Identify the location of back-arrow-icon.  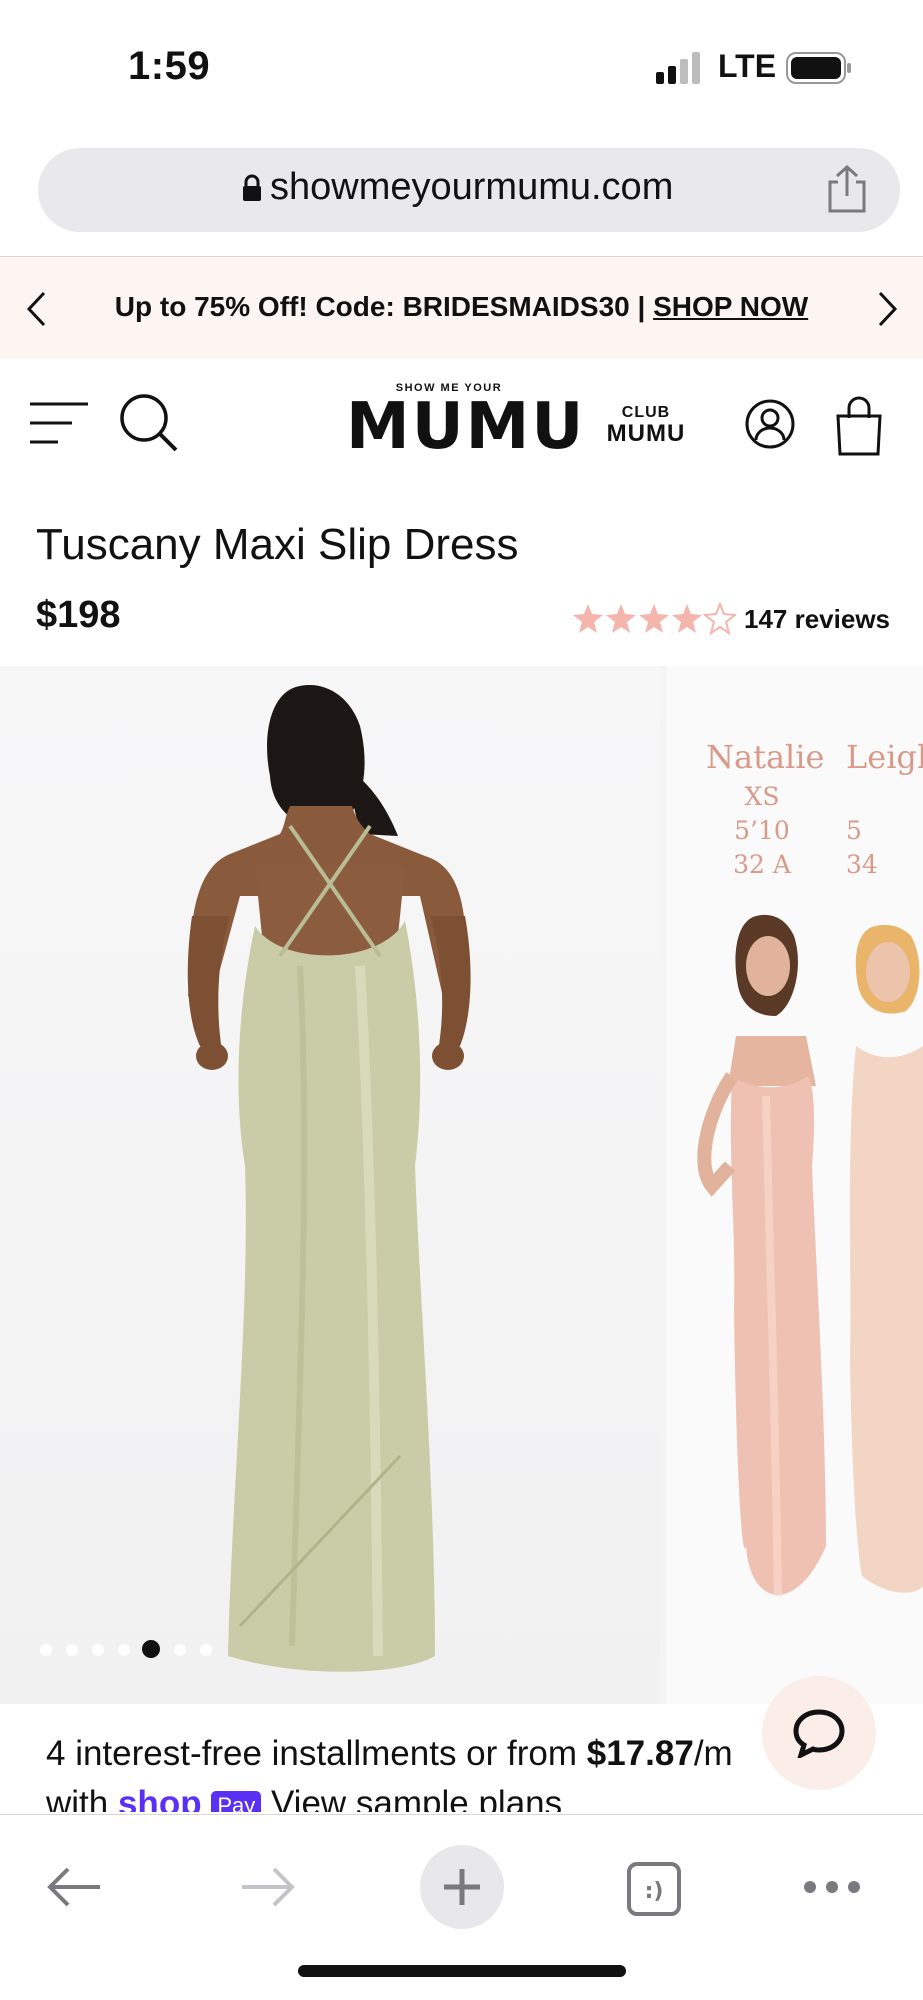
(74, 1887).